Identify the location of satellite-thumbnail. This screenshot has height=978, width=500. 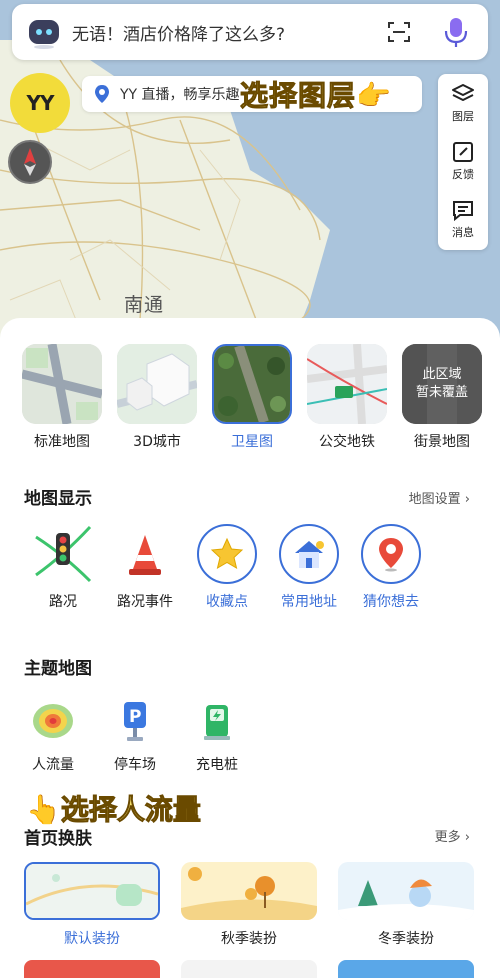
(252, 384).